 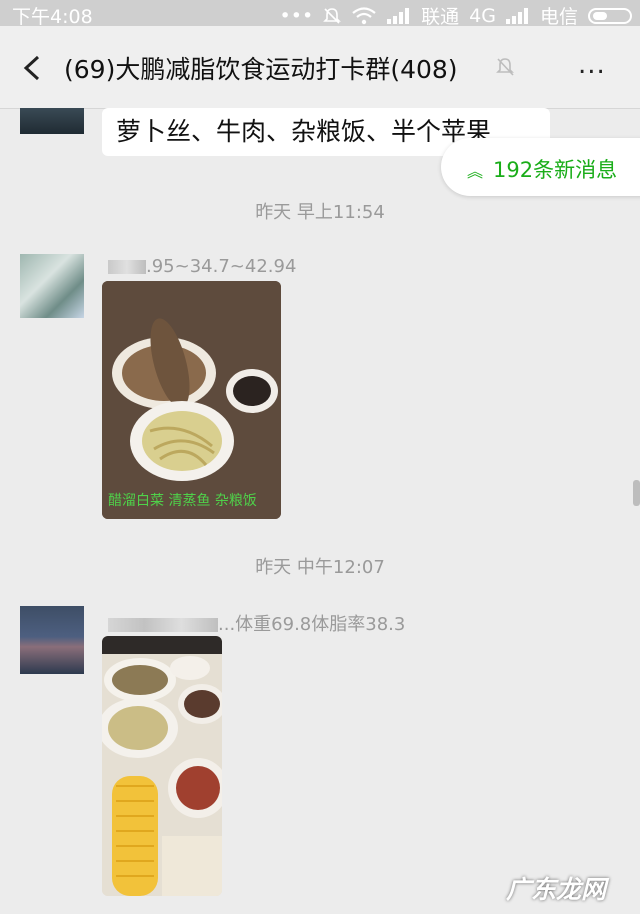 I want to click on carrier-1: 联通, so click(x=440, y=17).